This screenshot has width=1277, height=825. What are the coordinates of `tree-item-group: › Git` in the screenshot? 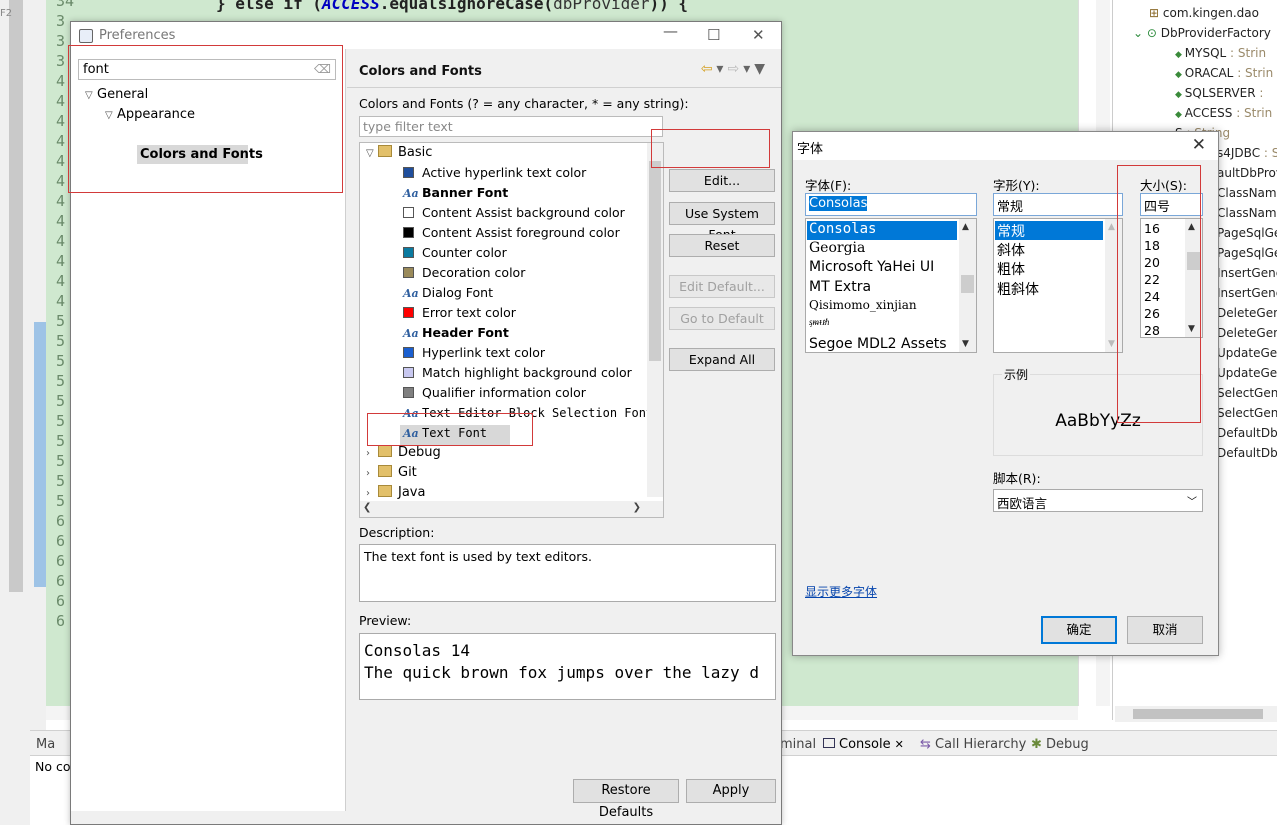 It's located at (391, 475).